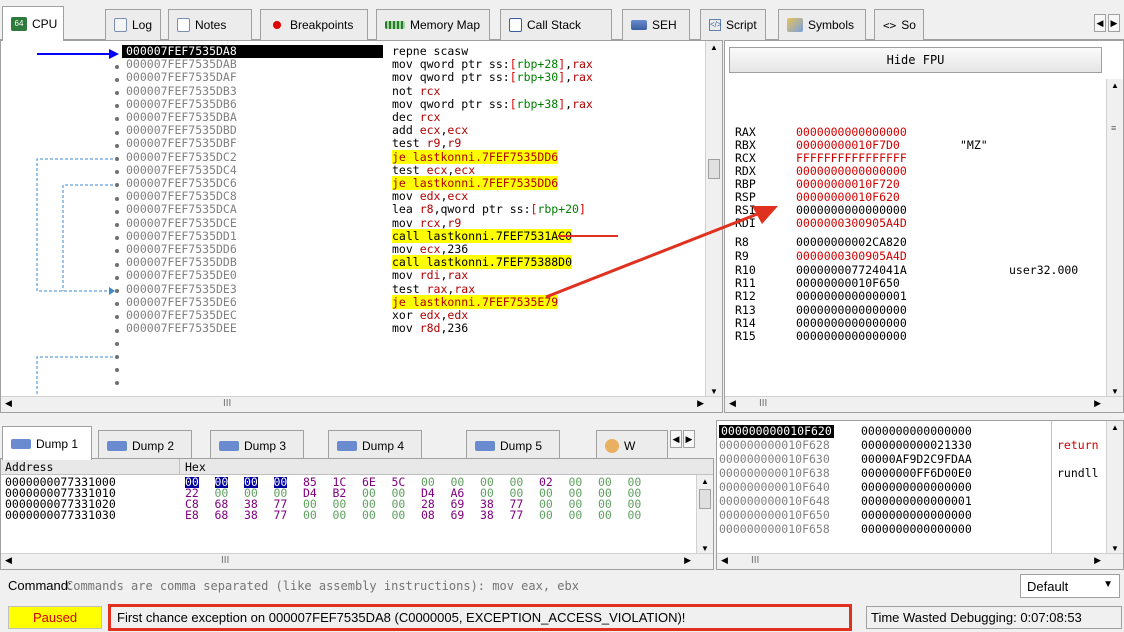  Describe the element at coordinates (33, 23) in the screenshot. I see `tab-cpu: 64 CPU` at that location.